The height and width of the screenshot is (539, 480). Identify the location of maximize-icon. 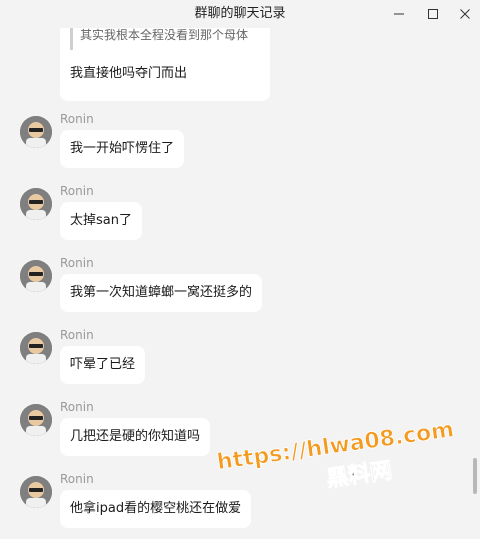
(433, 14).